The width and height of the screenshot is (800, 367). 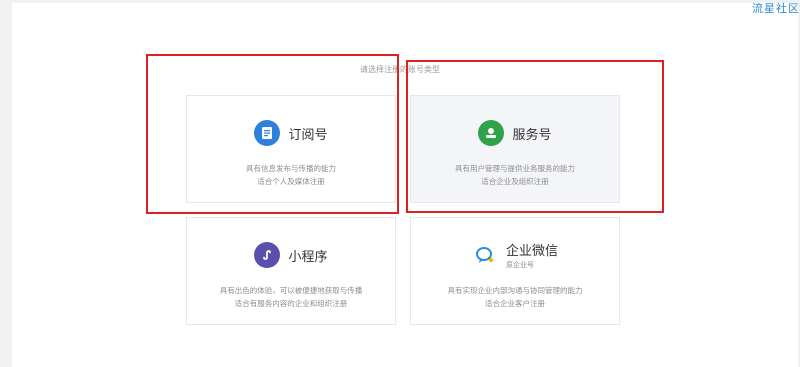 What do you see at coordinates (531, 251) in the screenshot?
I see `card-title: 企业微信` at bounding box center [531, 251].